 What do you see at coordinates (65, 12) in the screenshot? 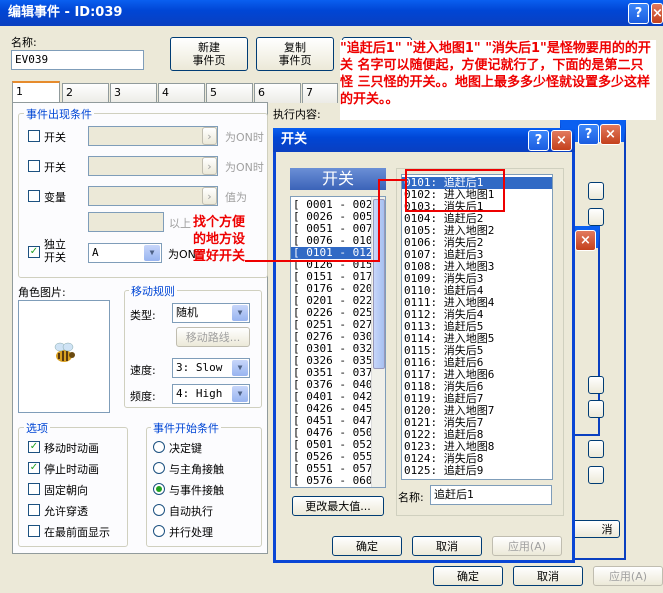
I see `main-title: 编辑事件 - ID:039` at bounding box center [65, 12].